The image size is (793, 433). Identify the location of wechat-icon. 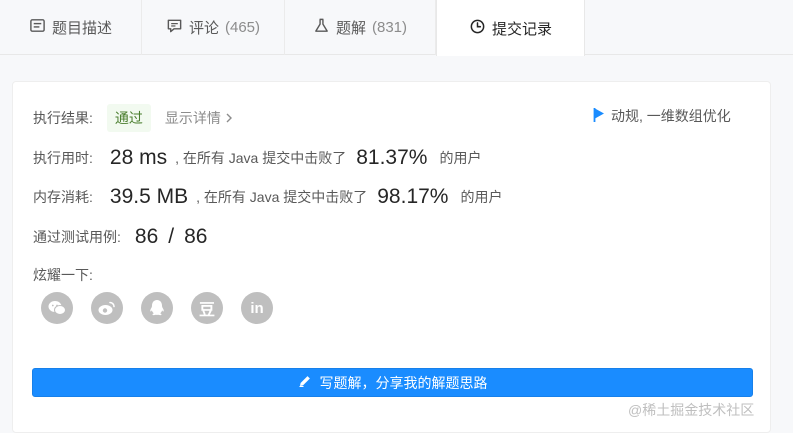
(57, 308).